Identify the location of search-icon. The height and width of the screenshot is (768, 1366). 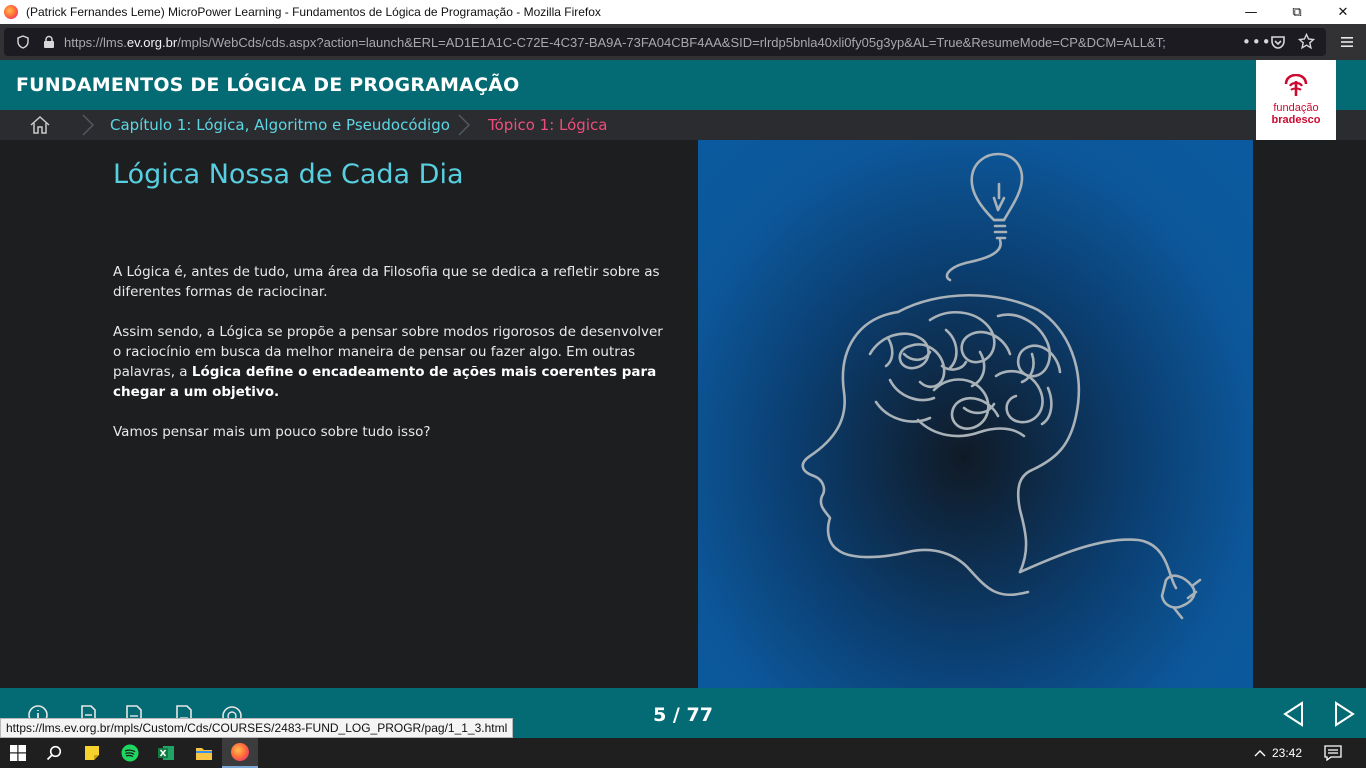
(54, 753).